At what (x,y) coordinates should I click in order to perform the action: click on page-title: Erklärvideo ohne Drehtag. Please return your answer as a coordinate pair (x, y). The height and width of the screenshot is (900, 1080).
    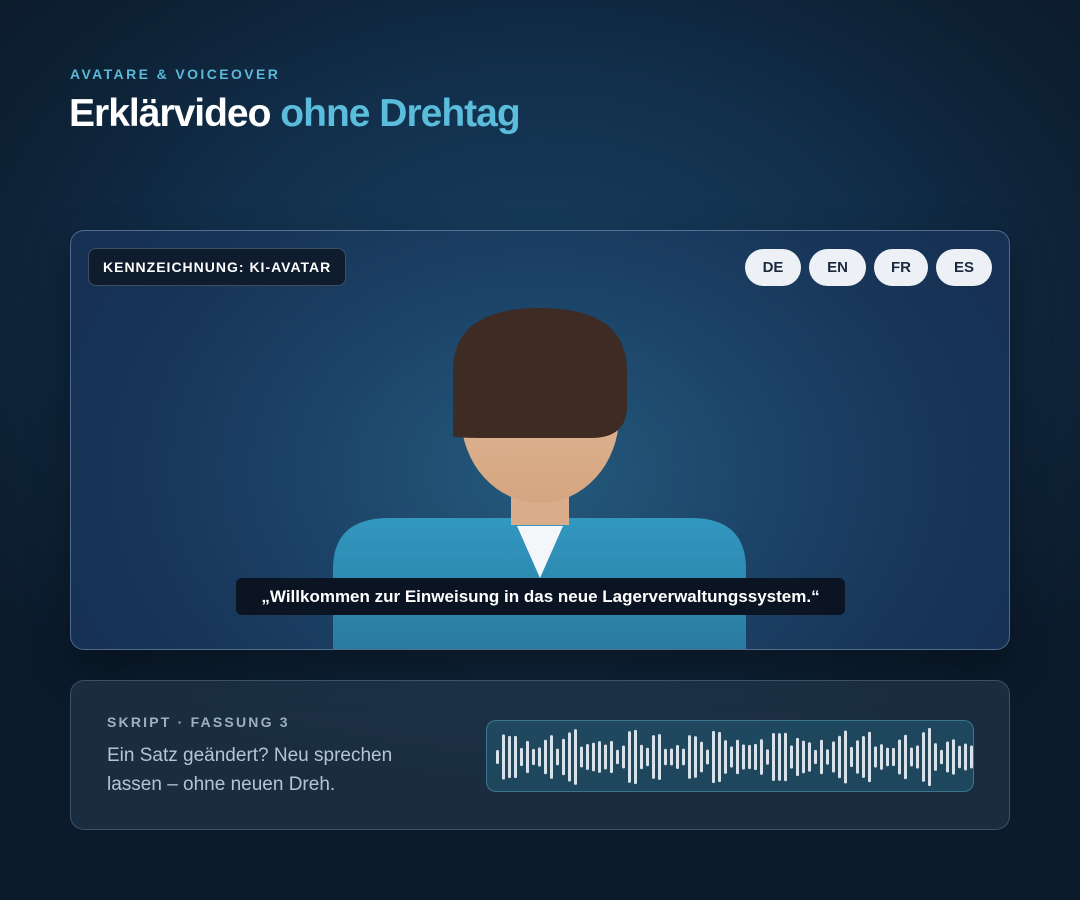
    Looking at the image, I should click on (295, 114).